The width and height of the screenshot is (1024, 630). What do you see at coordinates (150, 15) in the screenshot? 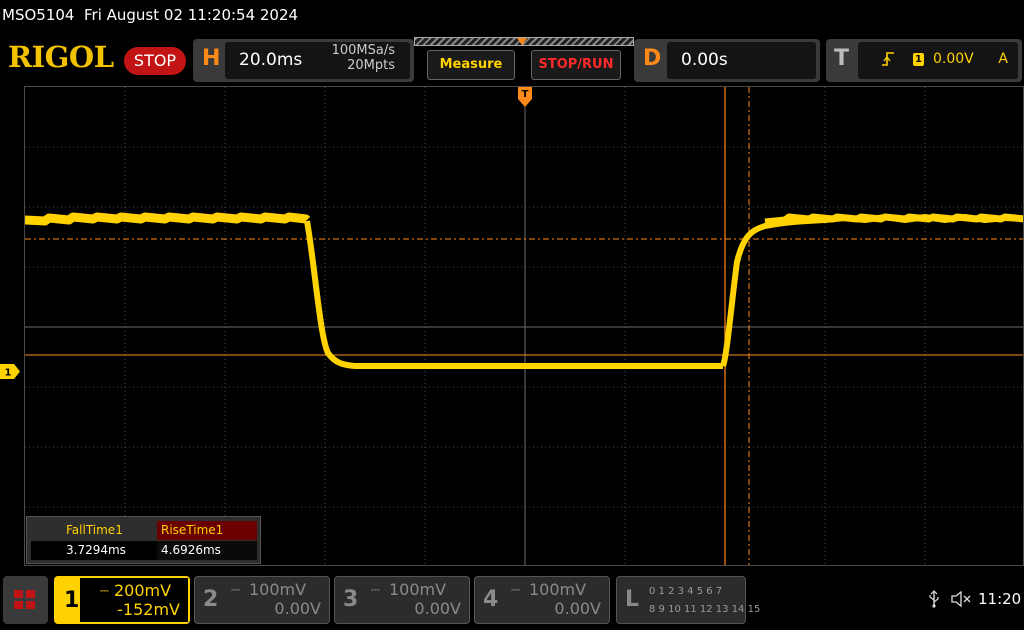
I see `window-title: MSO5104 Fri August 02 11:20:54 2024` at bounding box center [150, 15].